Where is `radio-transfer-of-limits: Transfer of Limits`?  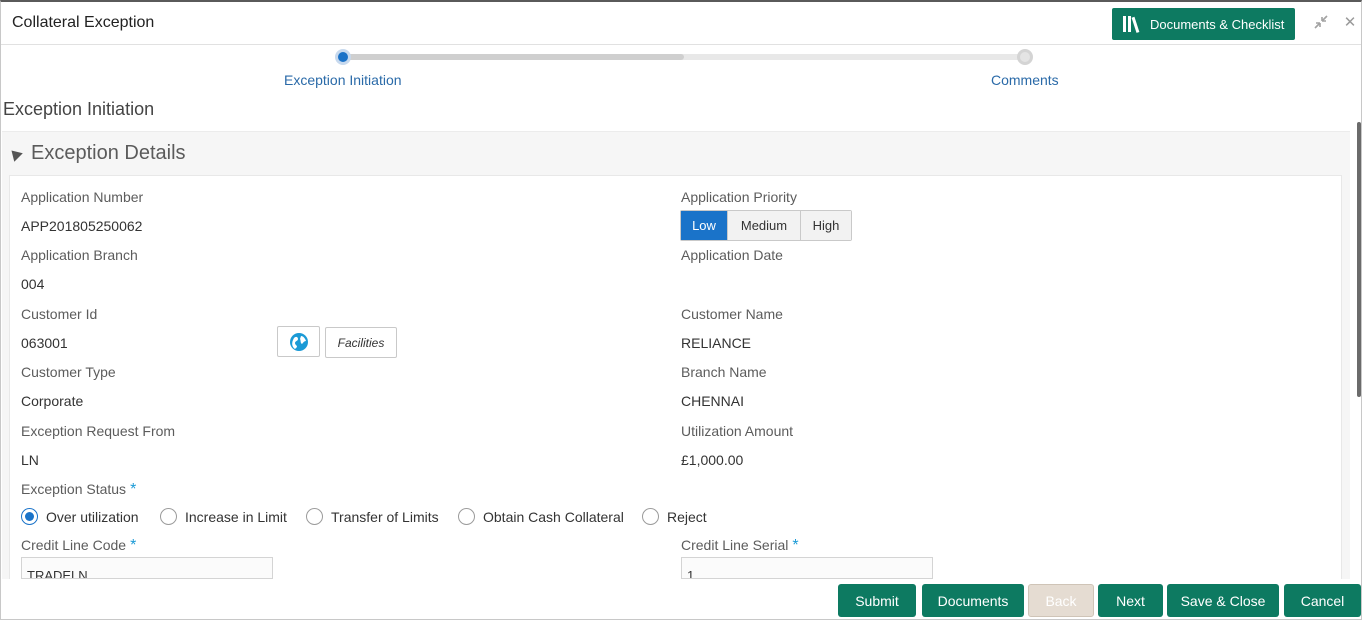 radio-transfer-of-limits: Transfer of Limits is located at coordinates (372, 516).